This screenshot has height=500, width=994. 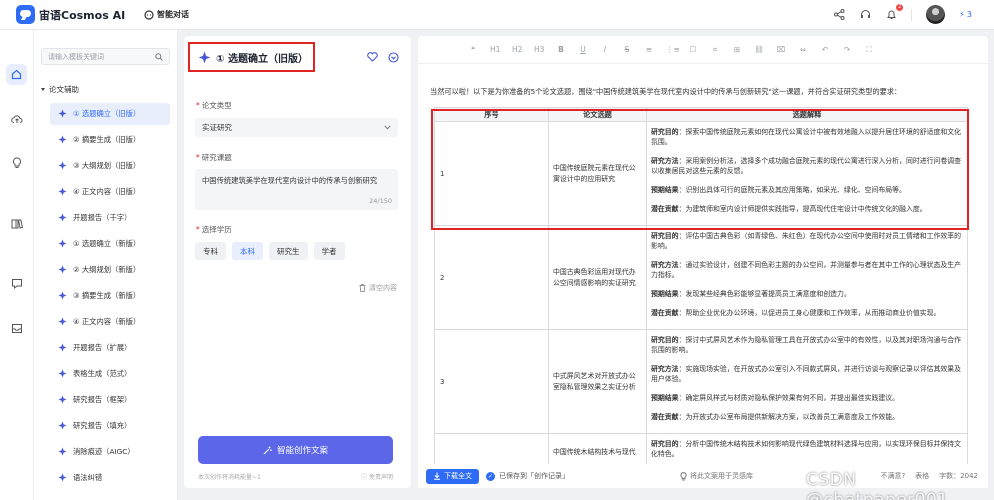 What do you see at coordinates (597, 173) in the screenshot?
I see `row-topic: 中国传统庭院元素在现代公寓设计中的应用研究` at bounding box center [597, 173].